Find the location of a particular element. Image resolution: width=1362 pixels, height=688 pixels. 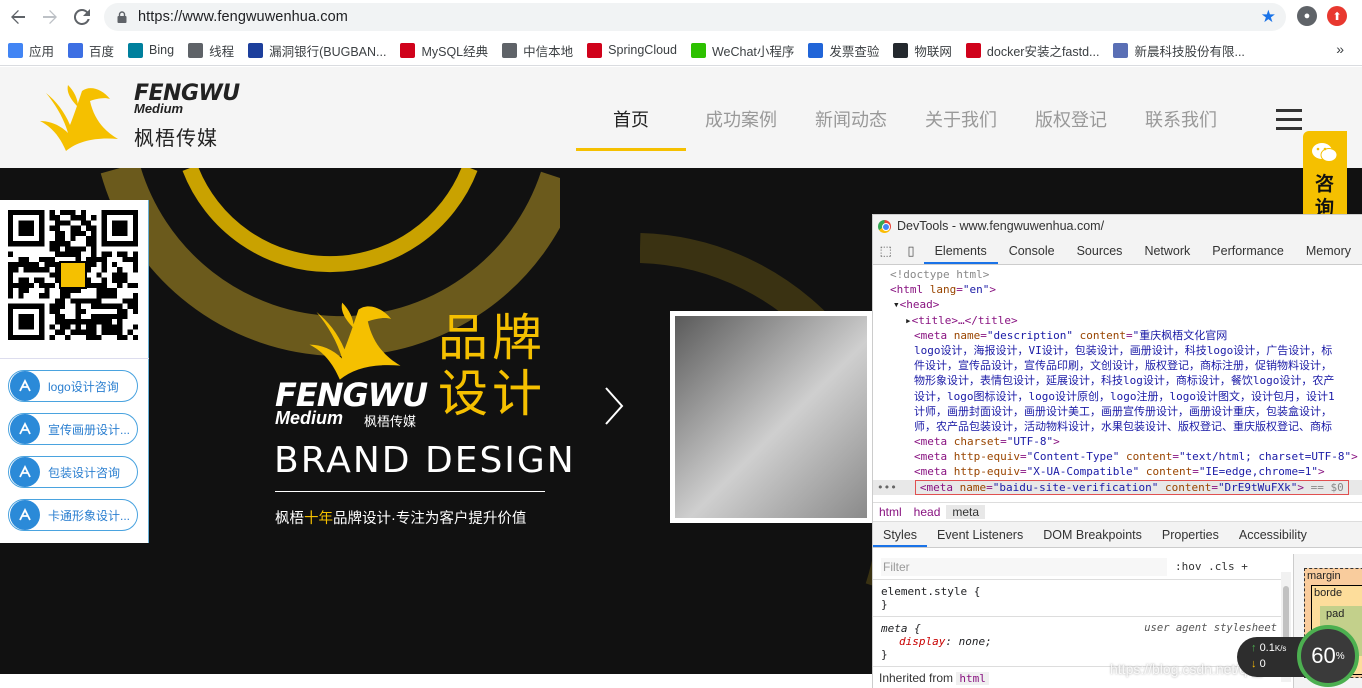

main-nav: 首页 成功案例 新闻动态 关于我们 版权登记 联系我们 is located at coordinates (906, 117).